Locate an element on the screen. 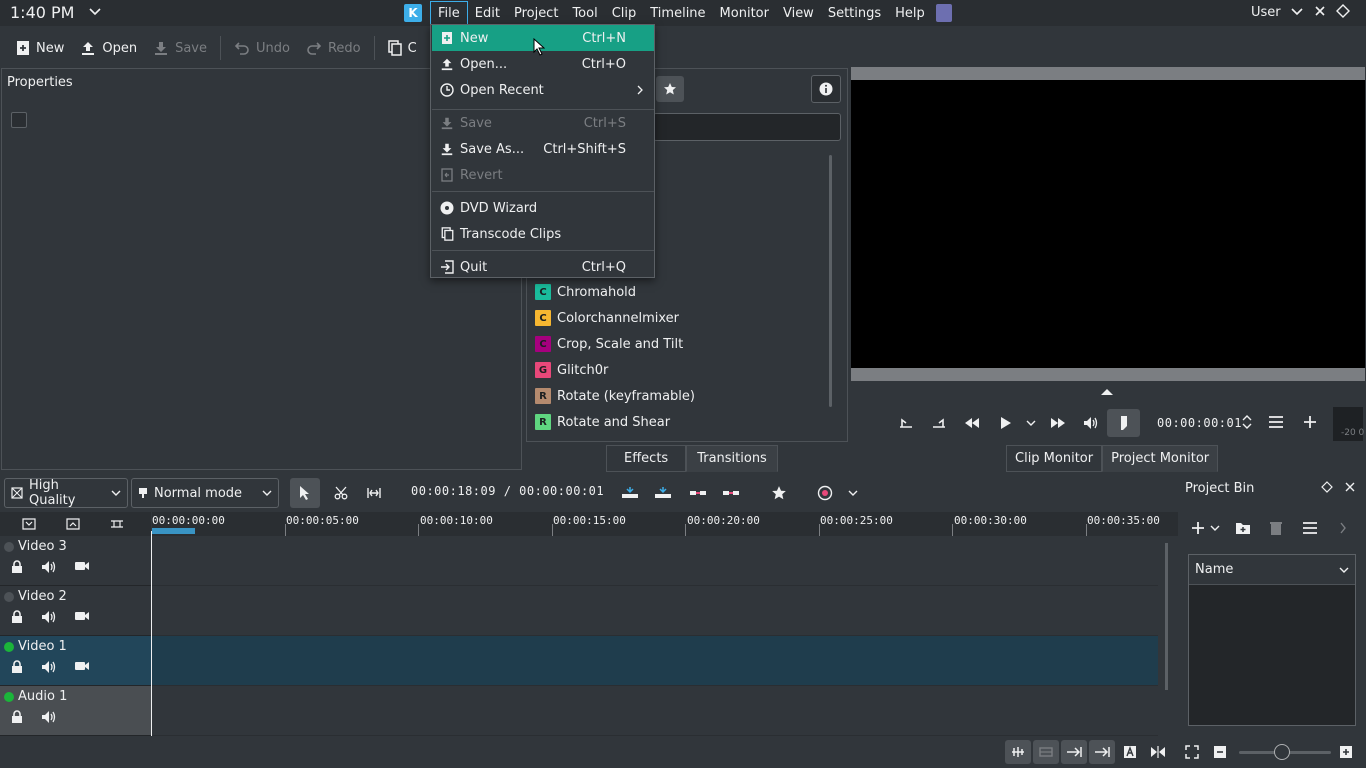  redo-button: Redo is located at coordinates (333, 48).